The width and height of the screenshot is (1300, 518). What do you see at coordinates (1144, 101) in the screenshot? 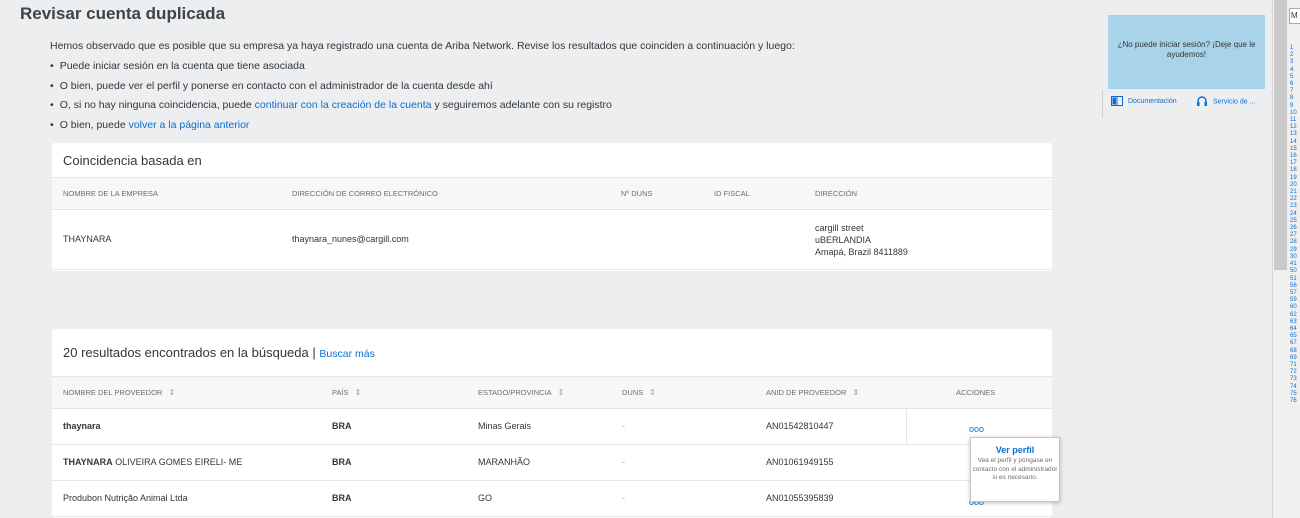
I see `documentation-link: Documentación` at bounding box center [1144, 101].